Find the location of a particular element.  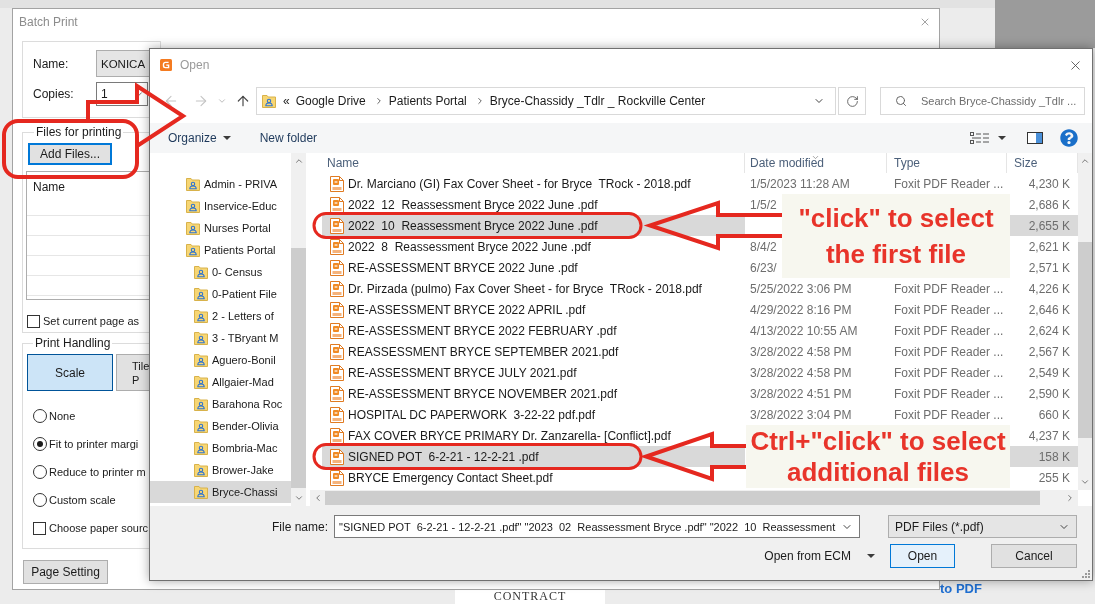

view-options-icon is located at coordinates (980, 138).